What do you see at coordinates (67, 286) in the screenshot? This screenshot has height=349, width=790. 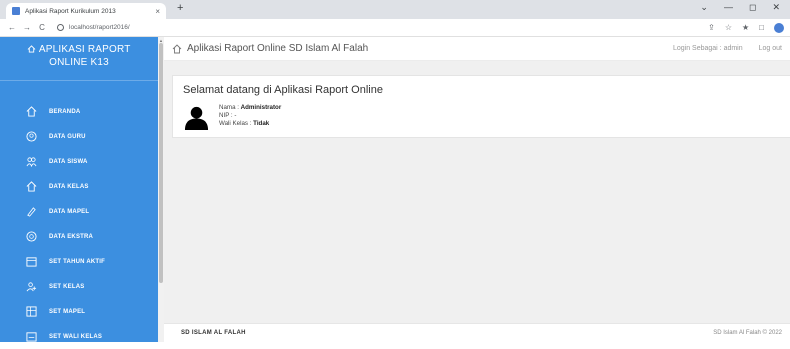 I see `sidebar-item-label: SET KELAS` at bounding box center [67, 286].